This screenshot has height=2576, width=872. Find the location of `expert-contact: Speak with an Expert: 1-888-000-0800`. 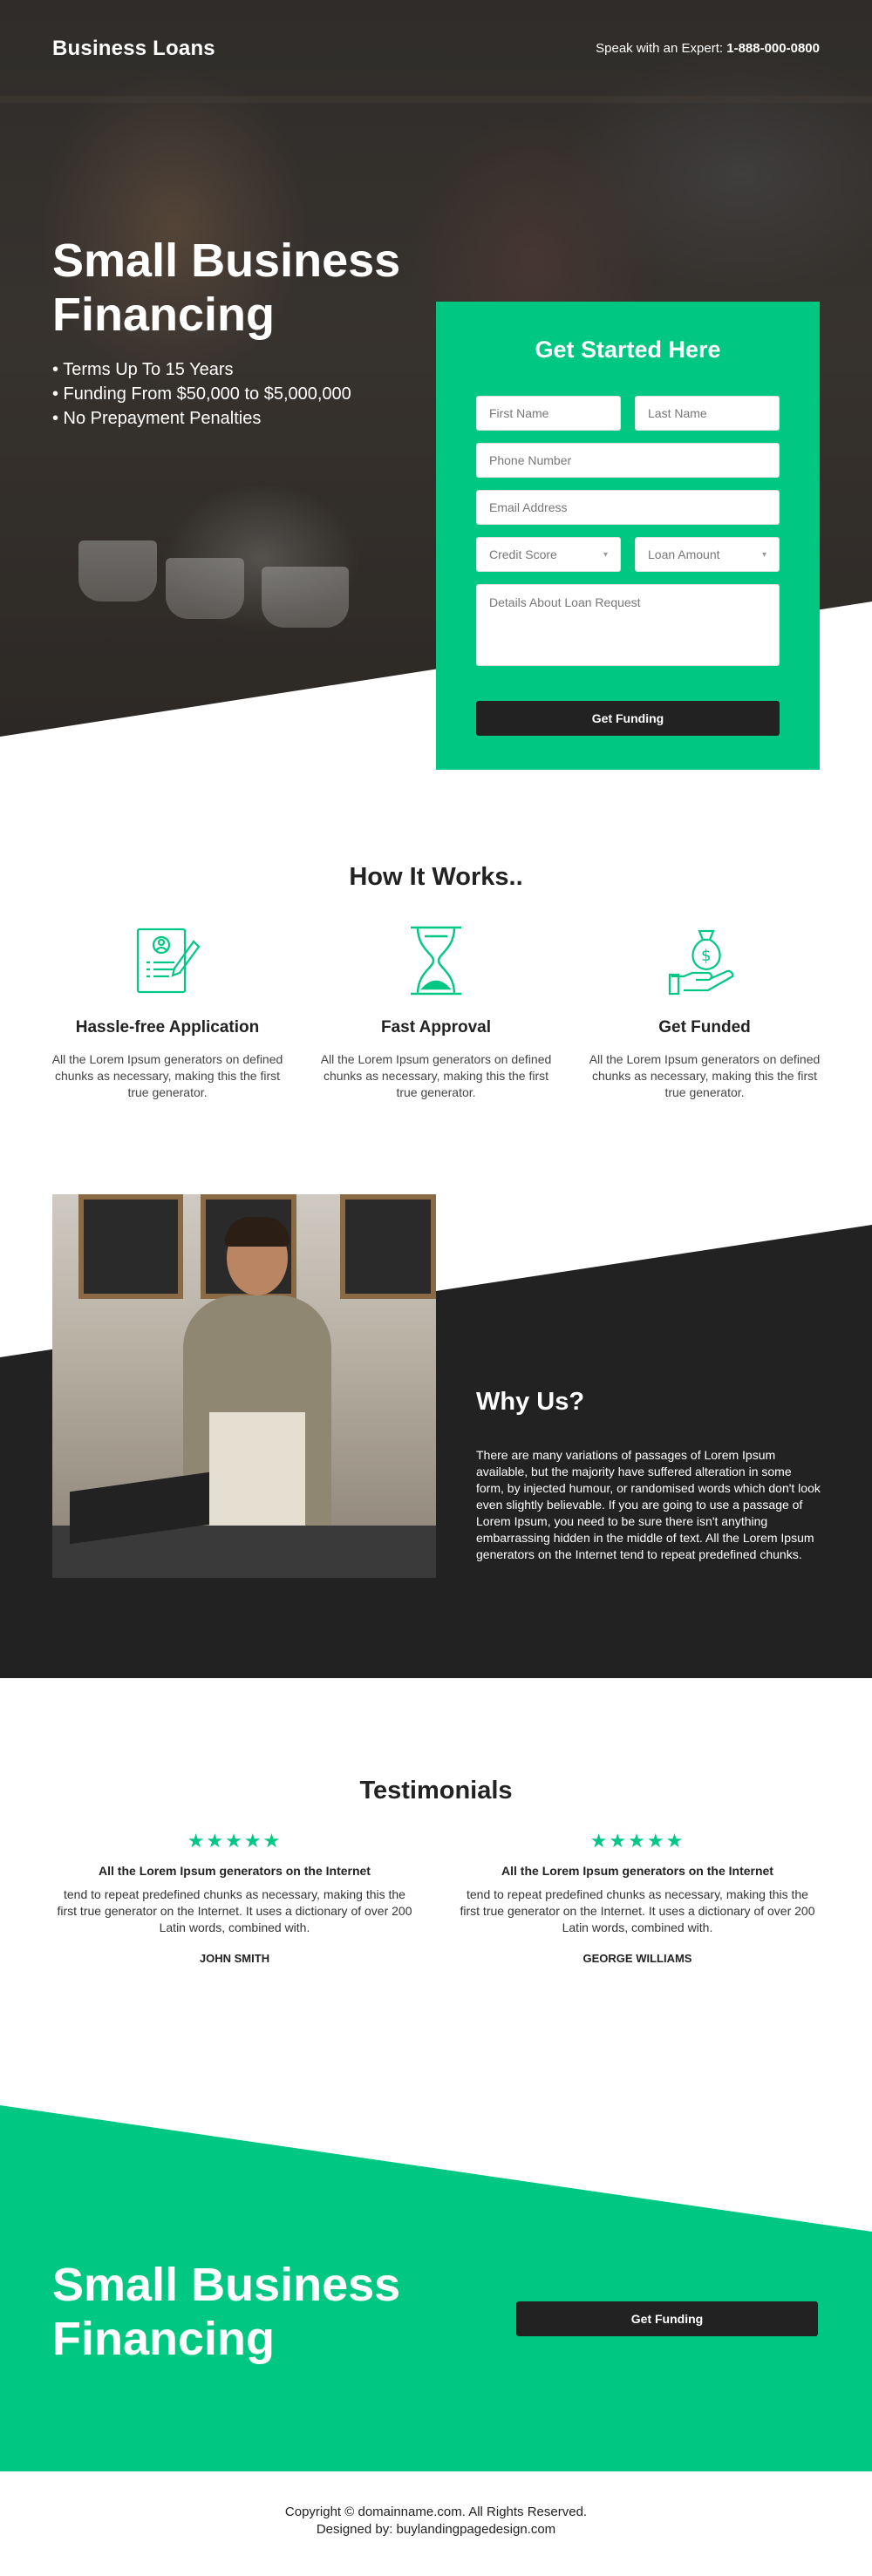

expert-contact: Speak with an Expert: 1-888-000-0800 is located at coordinates (708, 48).